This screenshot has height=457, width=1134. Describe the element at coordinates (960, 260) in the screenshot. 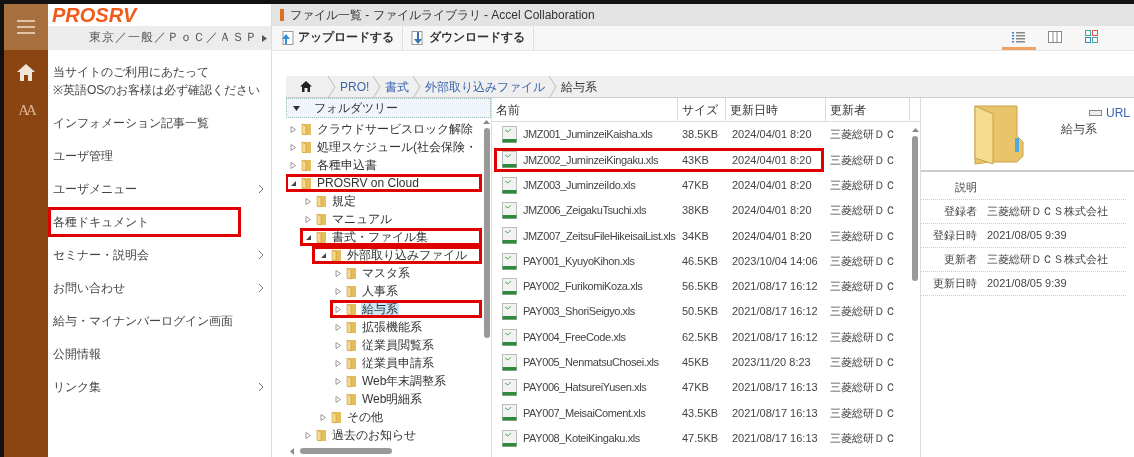

I see `field-label: 更新者` at that location.